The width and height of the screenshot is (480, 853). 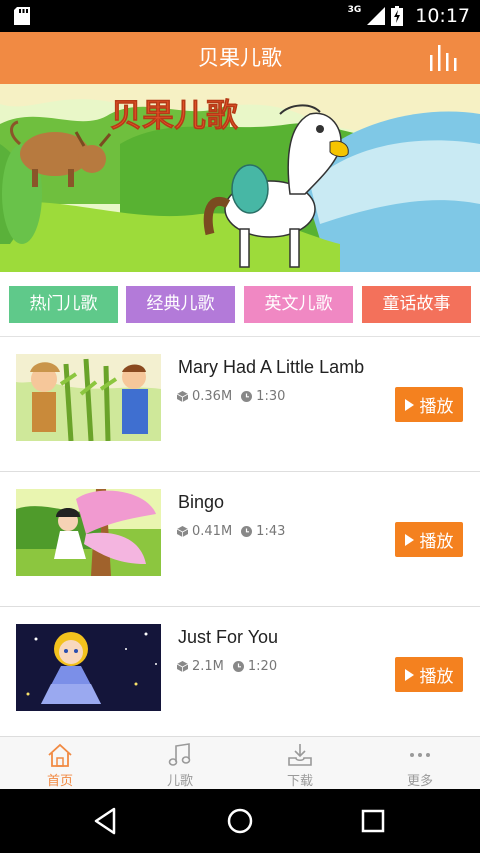 What do you see at coordinates (298, 304) in the screenshot?
I see `category-english-songs: 英文儿歌` at bounding box center [298, 304].